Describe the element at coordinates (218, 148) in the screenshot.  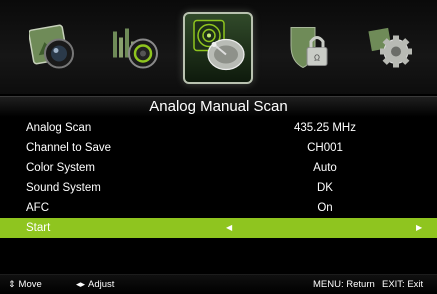
I see `menu-row-channel-to-save: Channel to Save CH001` at that location.